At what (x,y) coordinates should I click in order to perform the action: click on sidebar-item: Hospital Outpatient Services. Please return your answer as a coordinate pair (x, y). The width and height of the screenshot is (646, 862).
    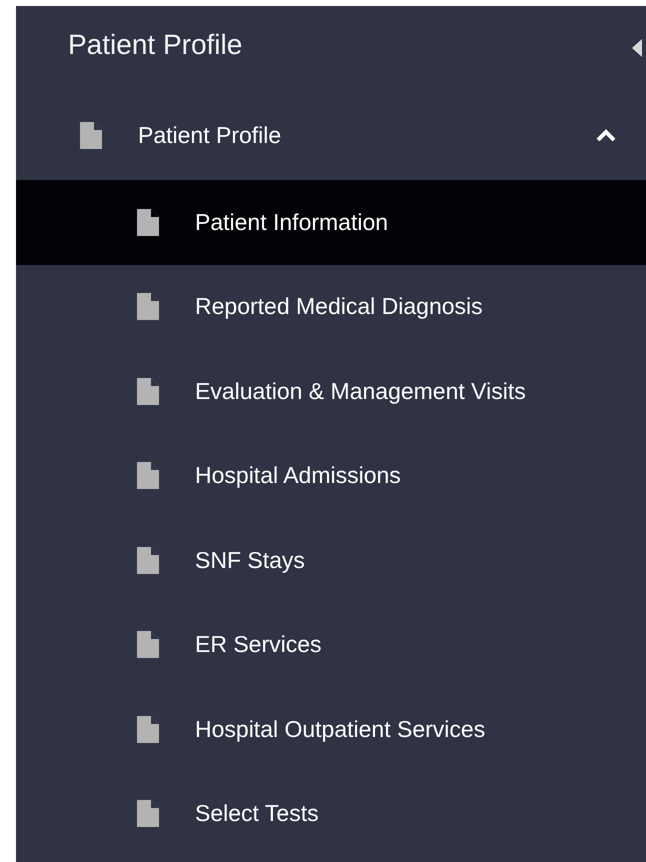
    Looking at the image, I should click on (331, 729).